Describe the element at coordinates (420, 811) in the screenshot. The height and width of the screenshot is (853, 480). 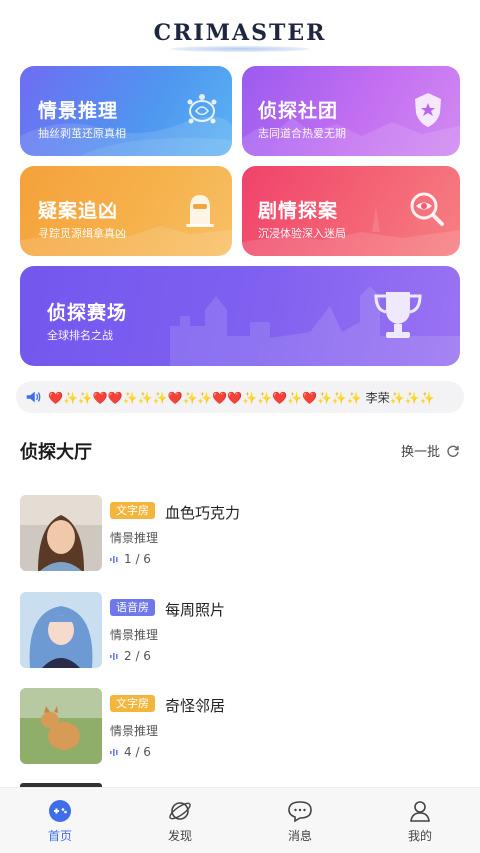
I see `profile-icon` at that location.